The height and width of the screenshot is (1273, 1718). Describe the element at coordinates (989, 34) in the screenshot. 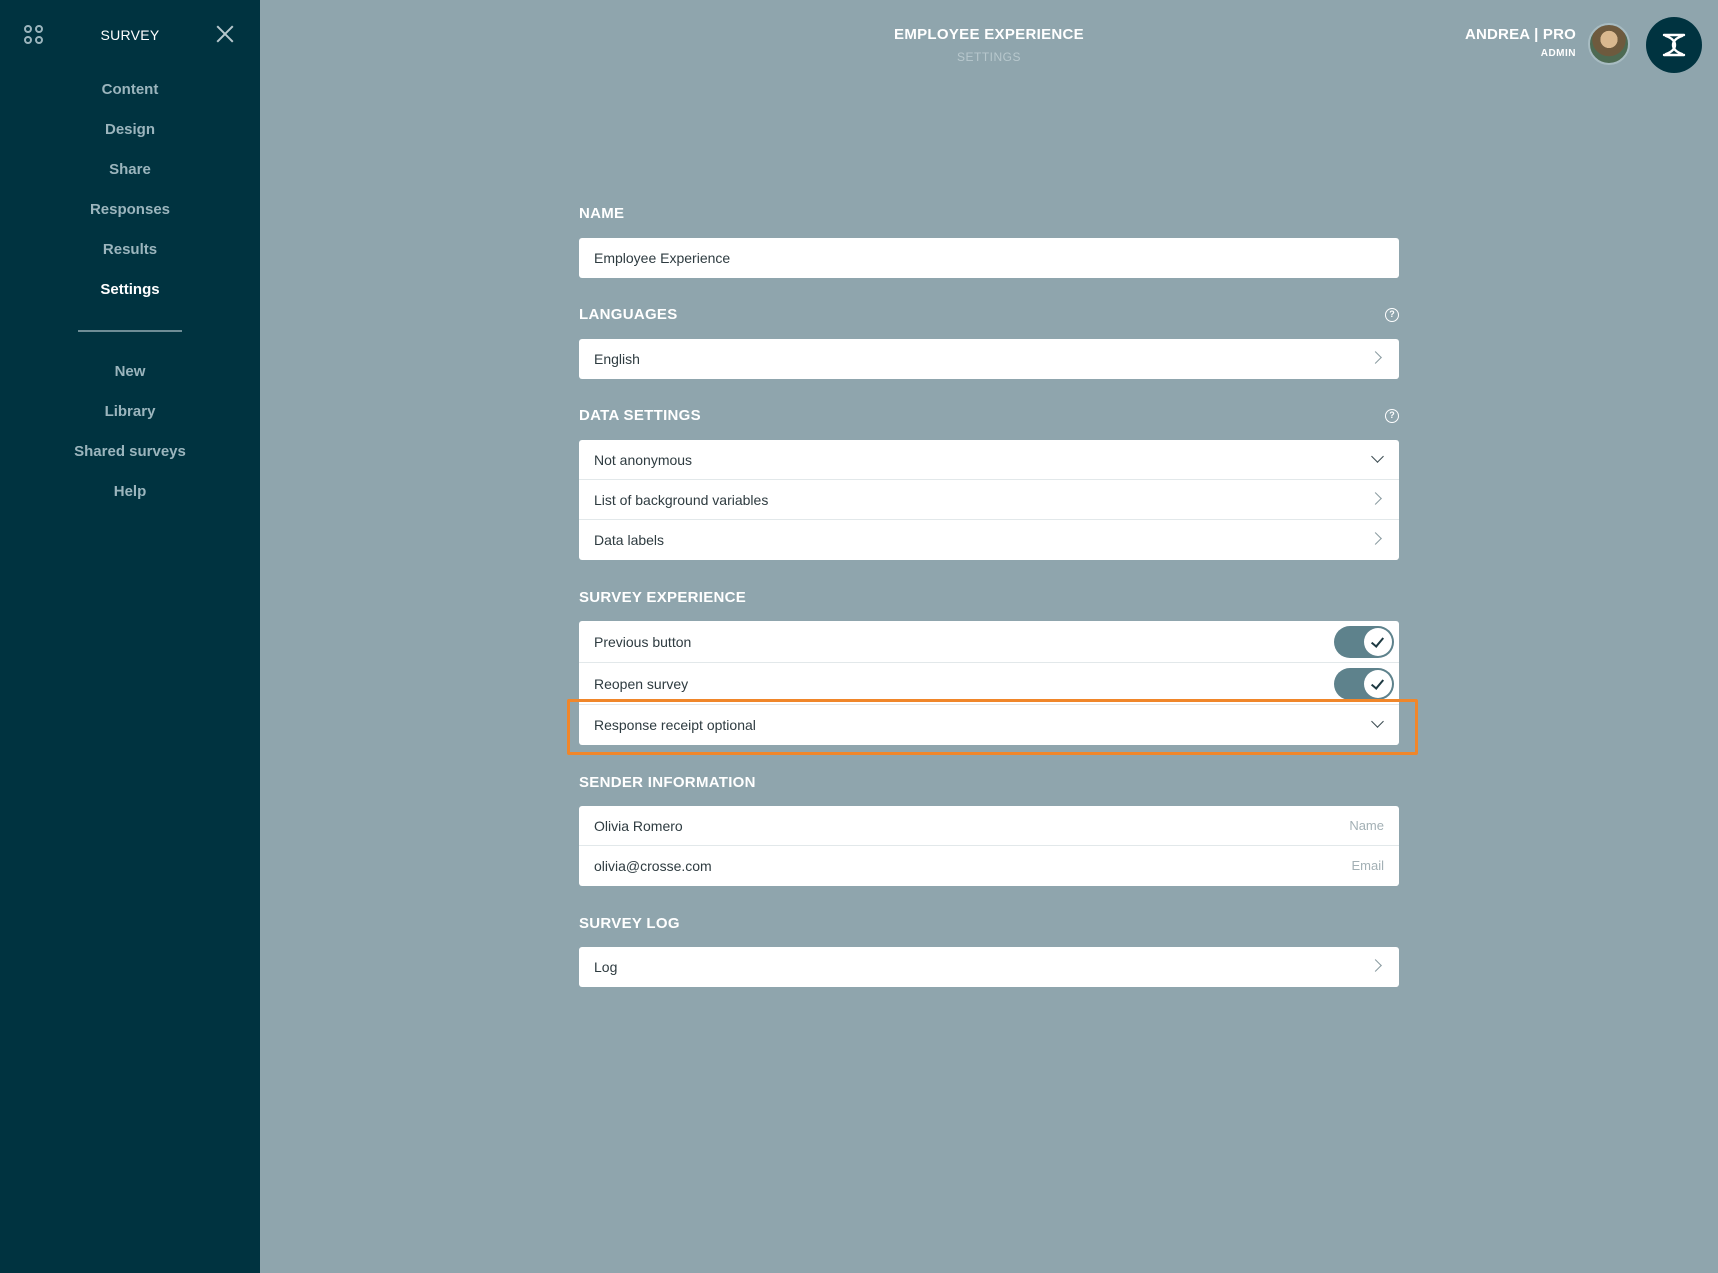

I see `page-title: EMPLOYEE EXPERIENCE` at that location.